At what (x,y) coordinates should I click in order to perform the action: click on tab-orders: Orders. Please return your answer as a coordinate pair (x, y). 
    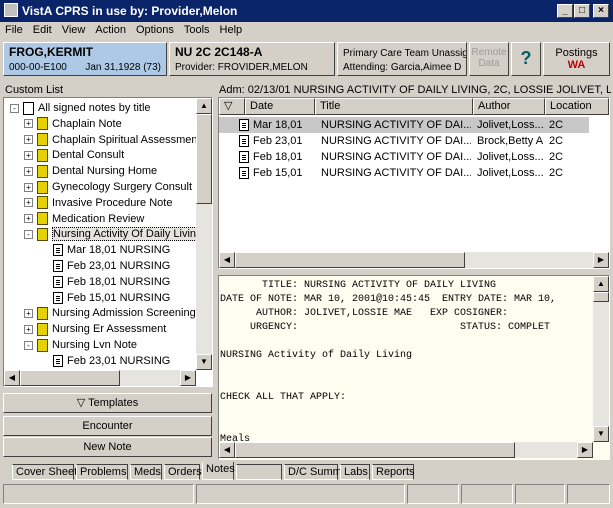
    Looking at the image, I should click on (183, 472).